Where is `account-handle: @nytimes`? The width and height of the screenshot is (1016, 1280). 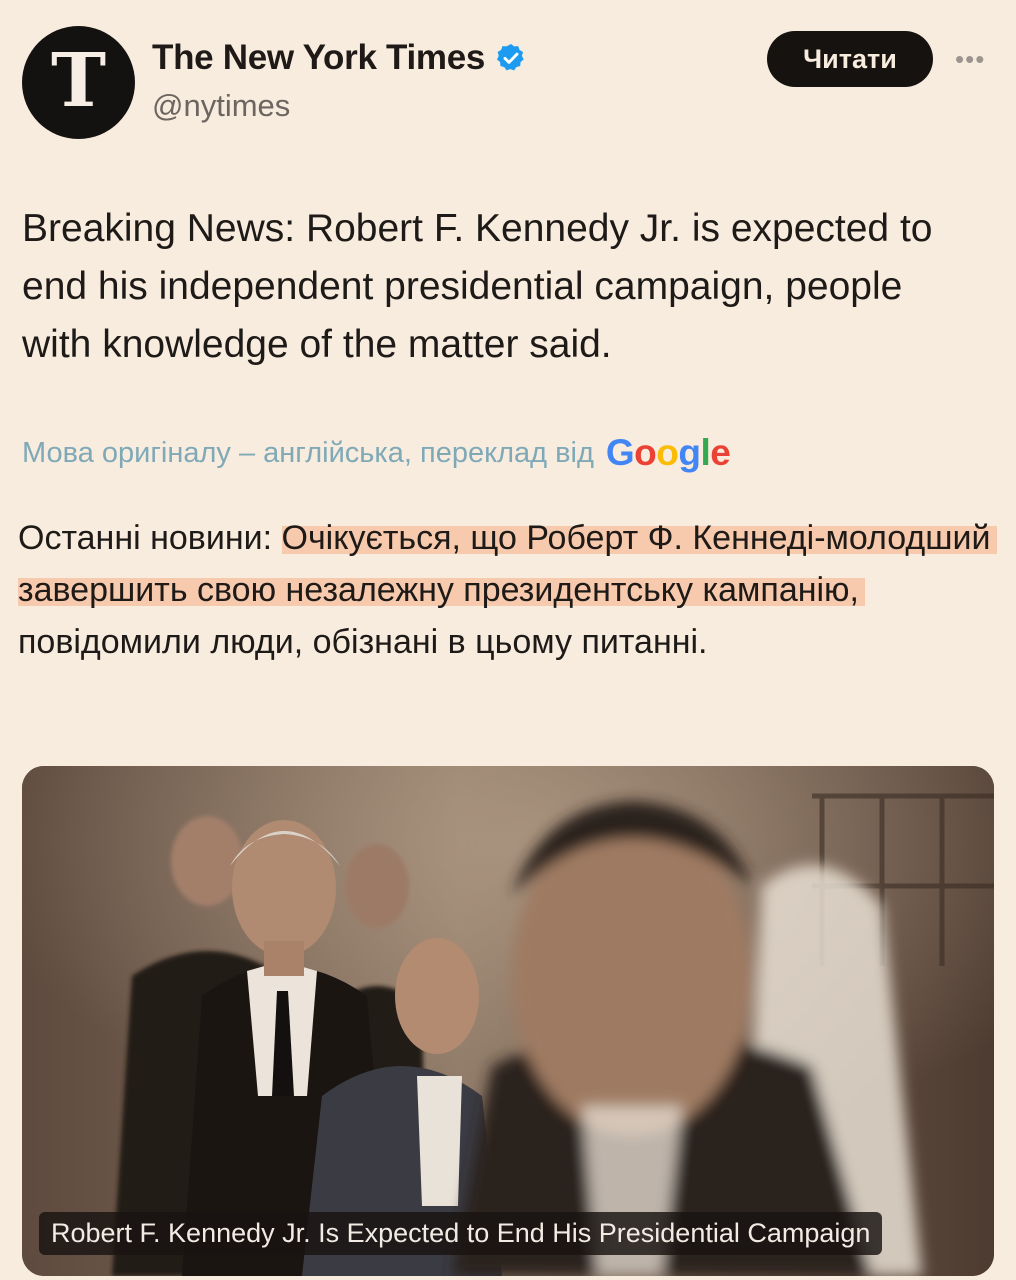 account-handle: @nytimes is located at coordinates (221, 106).